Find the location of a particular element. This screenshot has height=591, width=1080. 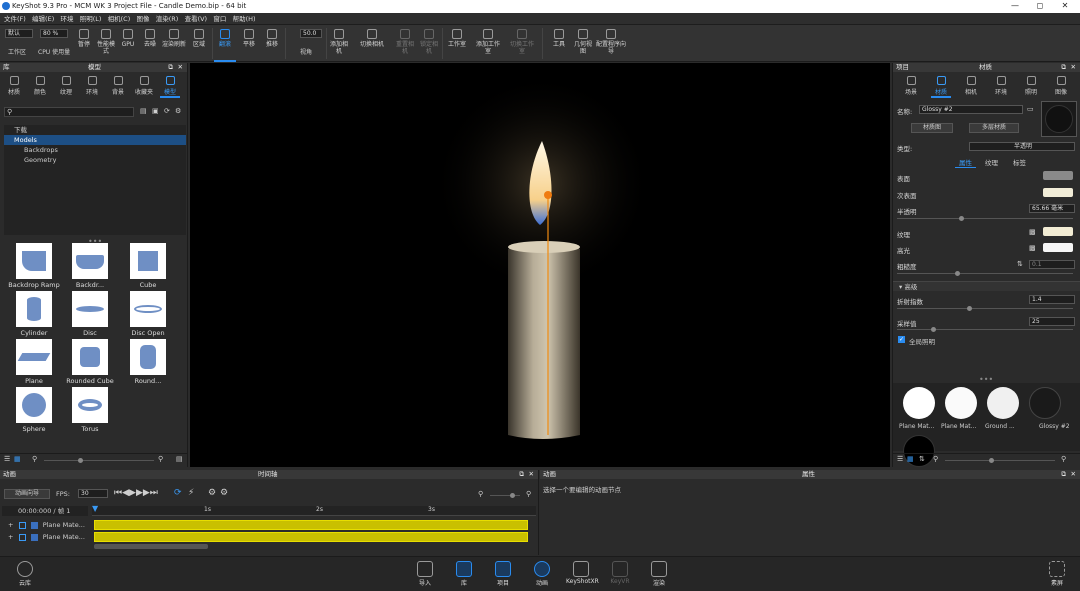

model-sphere: Sphere is located at coordinates (34, 410).